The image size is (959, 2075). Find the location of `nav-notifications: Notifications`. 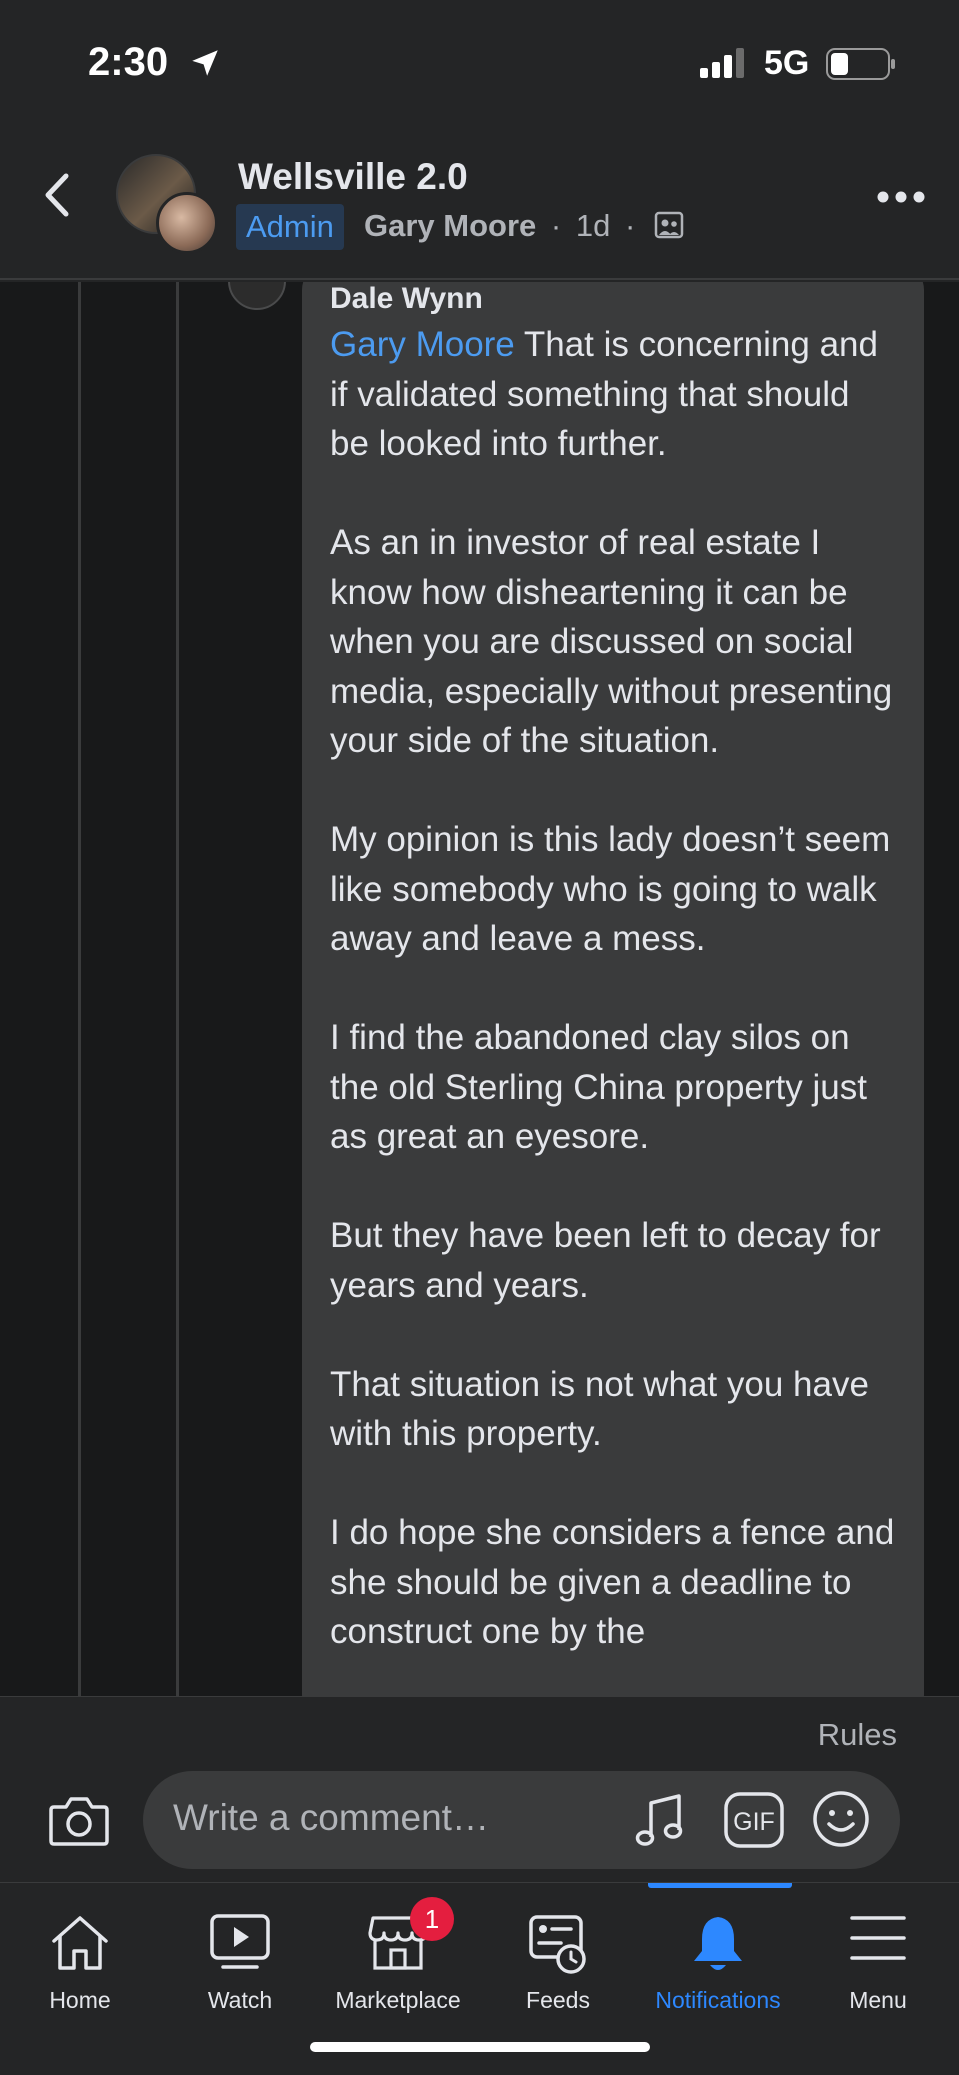

nav-notifications: Notifications is located at coordinates (718, 1958).